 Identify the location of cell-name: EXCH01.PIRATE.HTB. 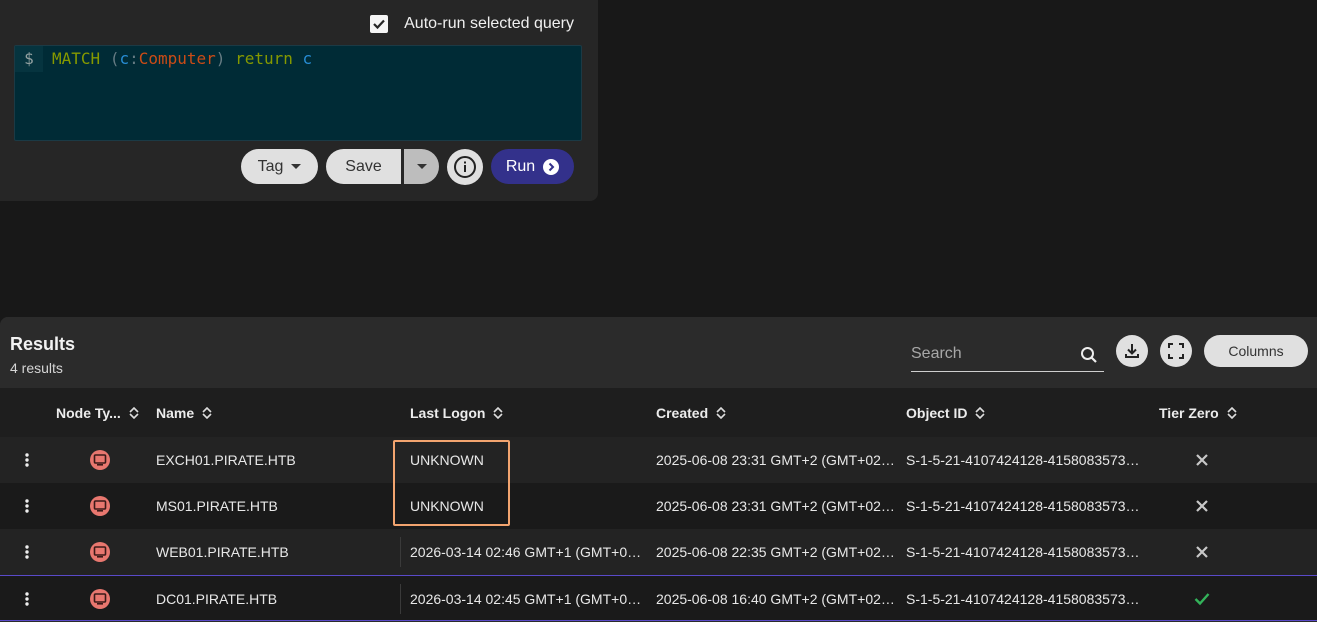
(276, 460).